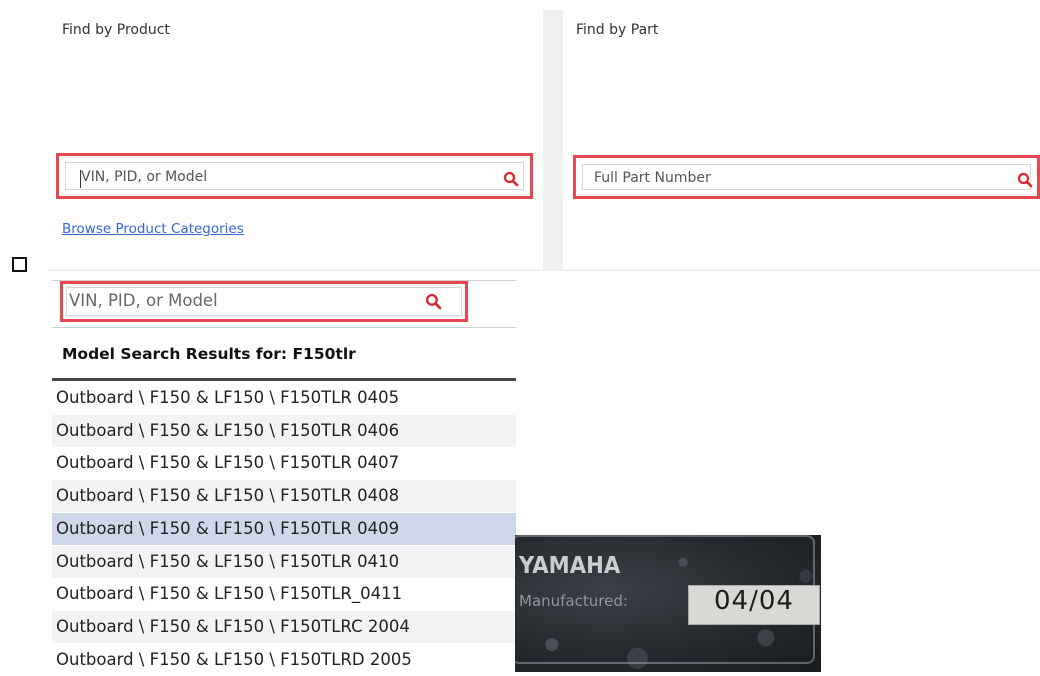 This screenshot has height=676, width=1040. What do you see at coordinates (284, 379) in the screenshot?
I see `results-header-rule` at bounding box center [284, 379].